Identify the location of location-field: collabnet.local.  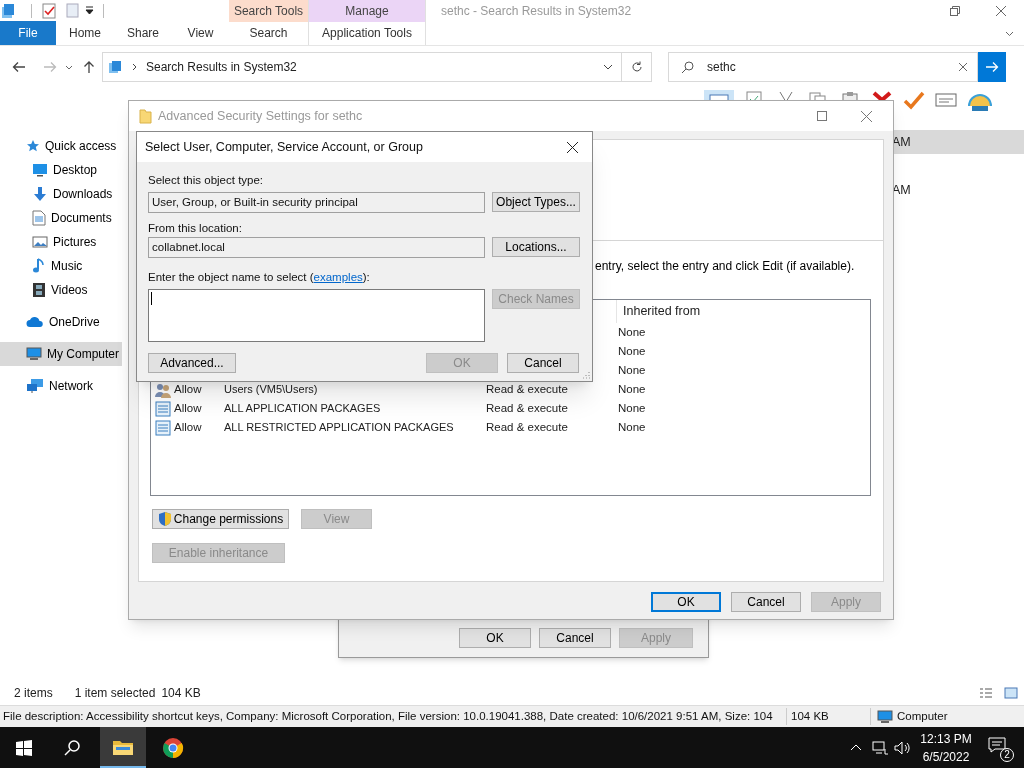
(316, 247).